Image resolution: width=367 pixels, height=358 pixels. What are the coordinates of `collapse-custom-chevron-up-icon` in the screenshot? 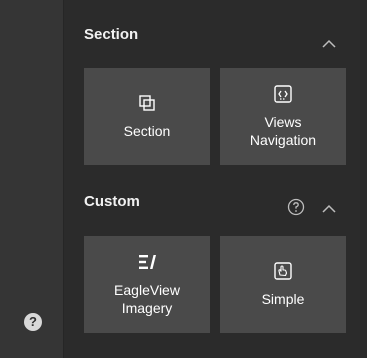 It's located at (329, 209).